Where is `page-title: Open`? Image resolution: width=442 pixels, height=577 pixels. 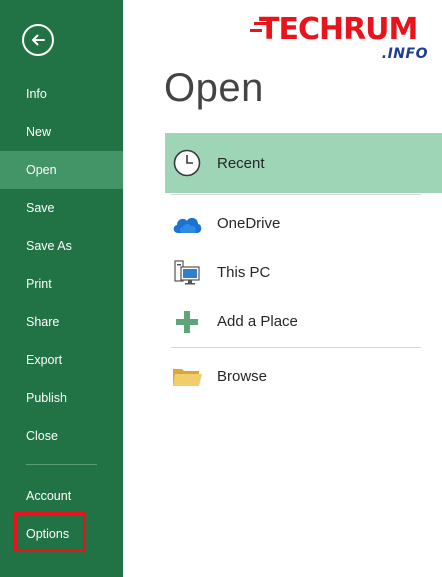
page-title: Open is located at coordinates (214, 88).